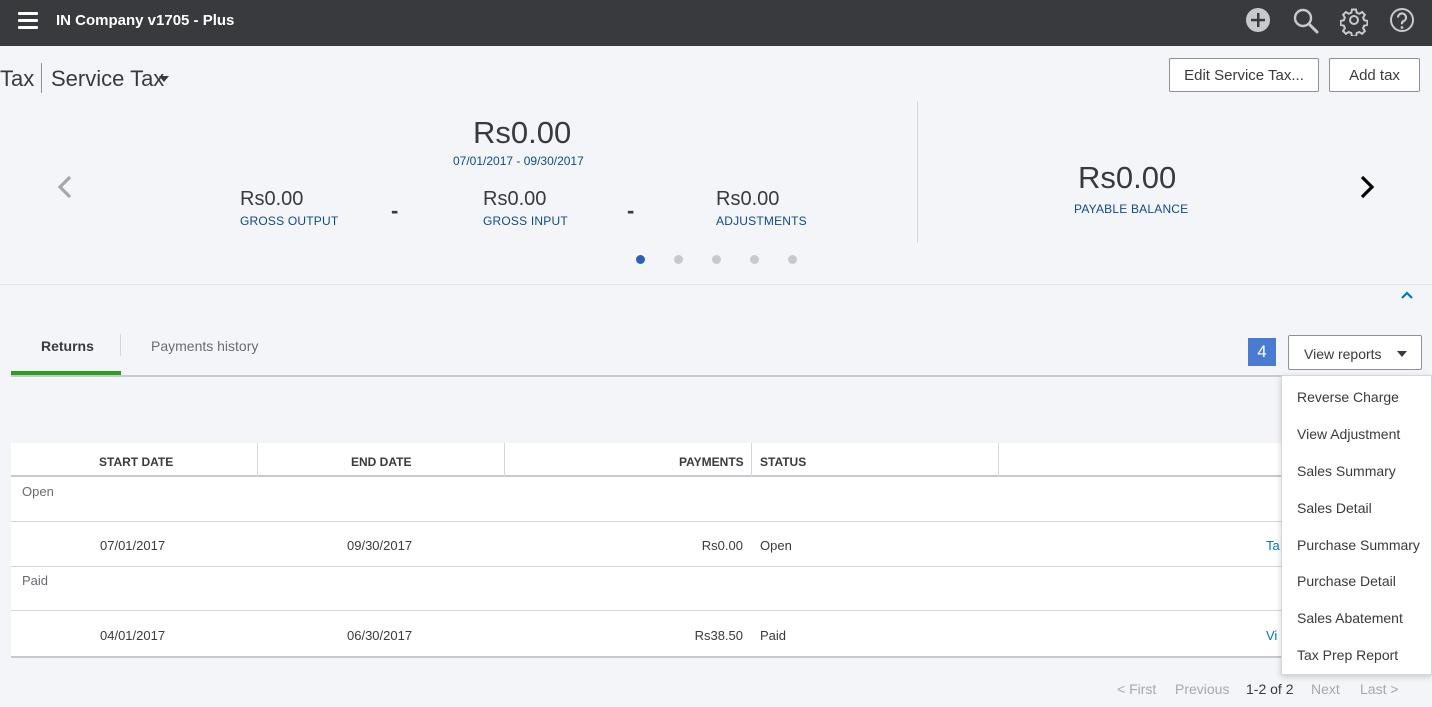 Image resolution: width=1432 pixels, height=707 pixels. Describe the element at coordinates (35, 580) in the screenshot. I see `group-label-paid: Paid` at that location.